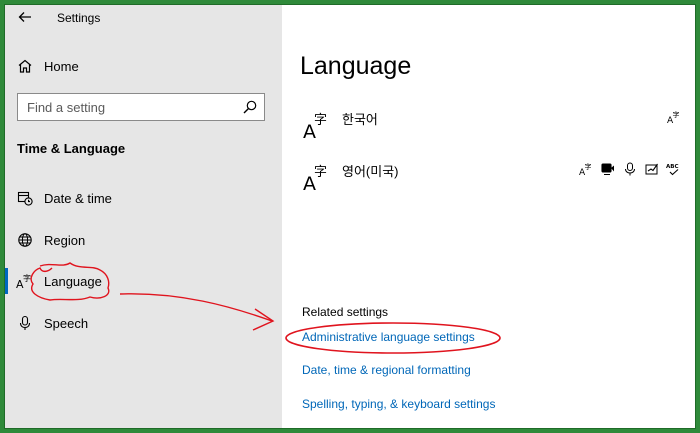 Image resolution: width=700 pixels, height=433 pixels. What do you see at coordinates (79, 18) in the screenshot?
I see `app-title: Settings` at bounding box center [79, 18].